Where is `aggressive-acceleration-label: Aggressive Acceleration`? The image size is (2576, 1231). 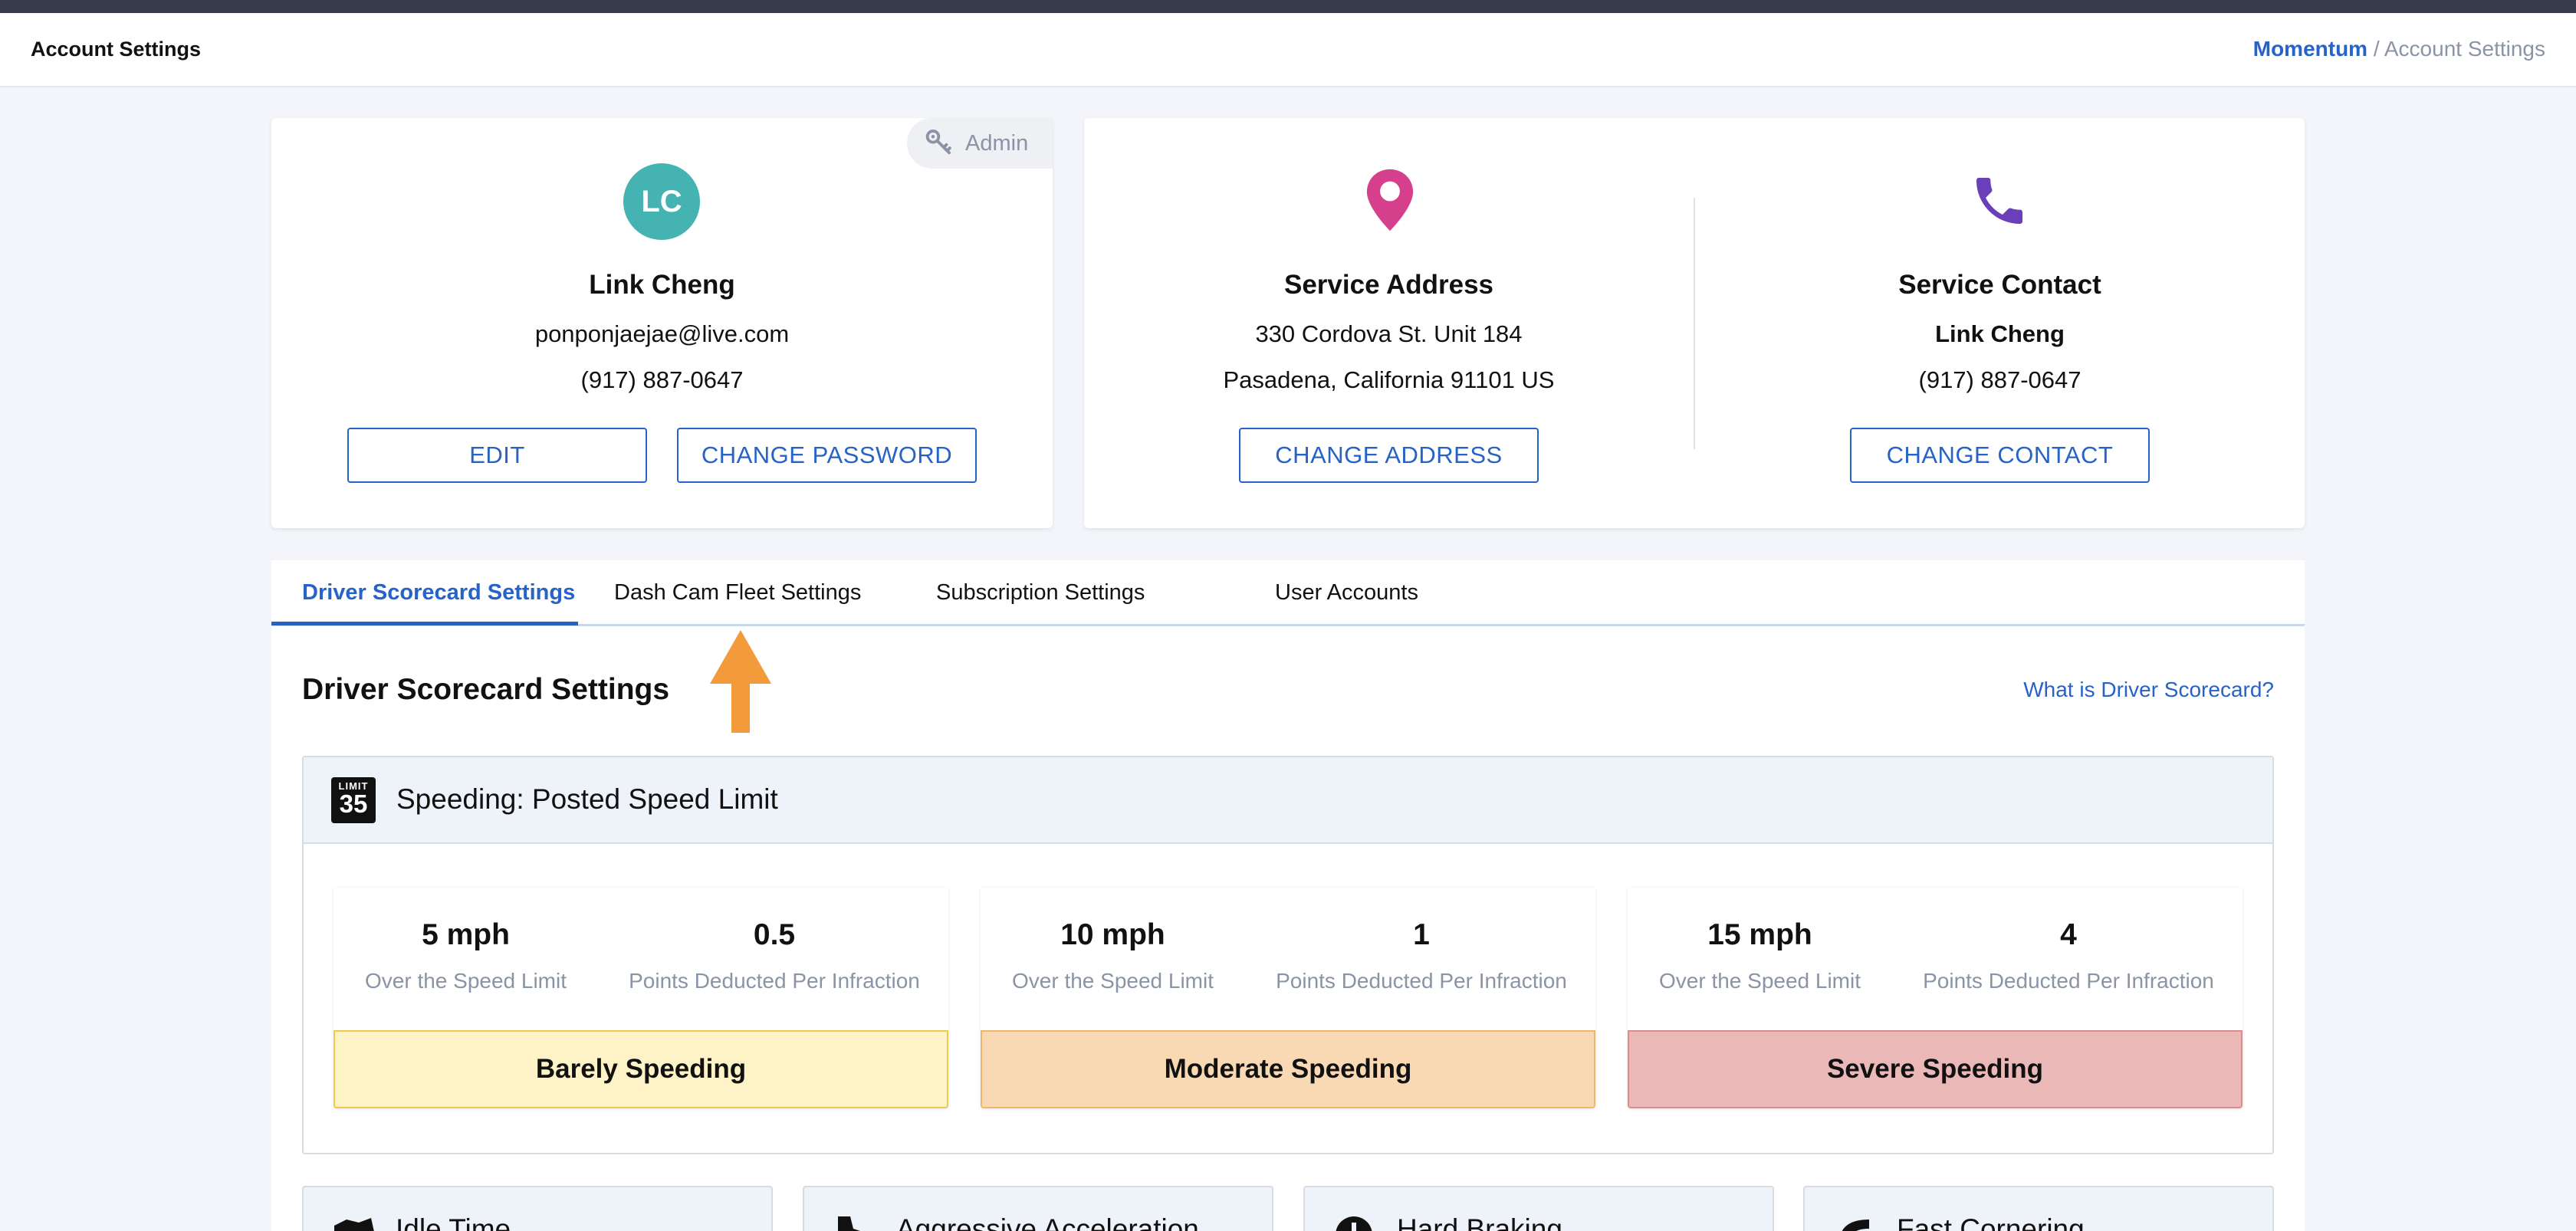 aggressive-acceleration-label: Aggressive Acceleration is located at coordinates (1047, 1222).